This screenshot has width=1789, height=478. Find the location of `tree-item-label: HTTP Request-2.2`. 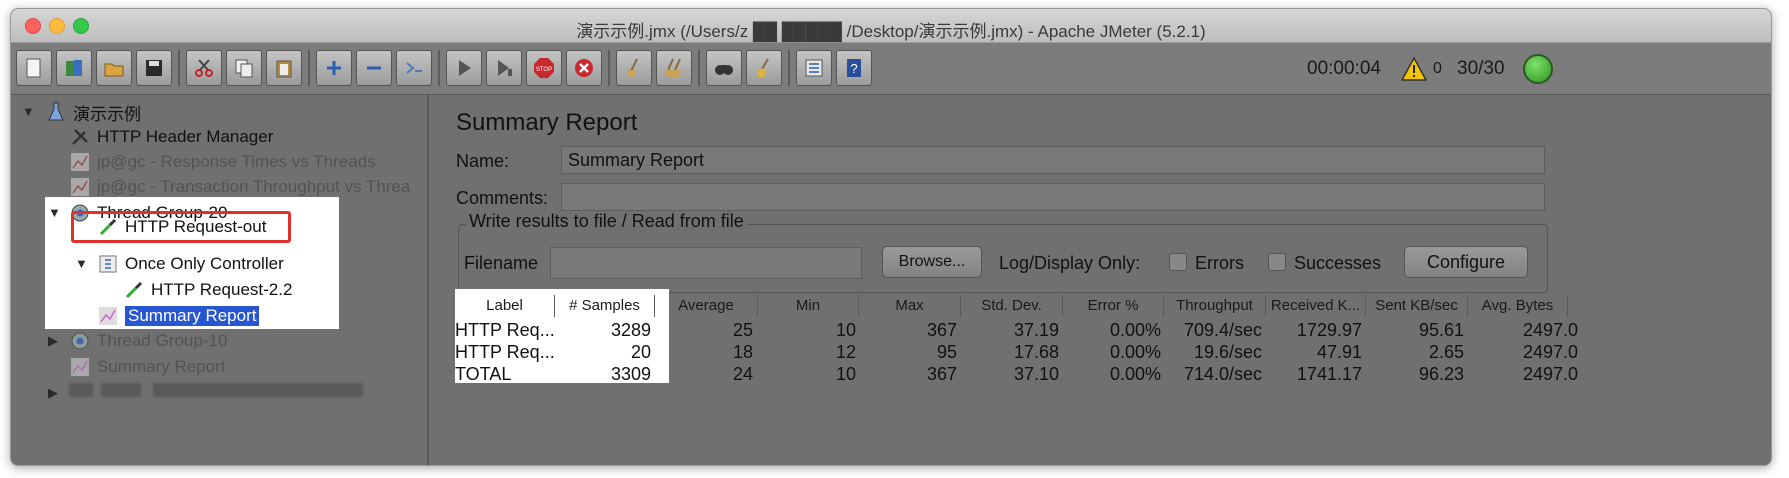

tree-item-label: HTTP Request-2.2 is located at coordinates (222, 289).